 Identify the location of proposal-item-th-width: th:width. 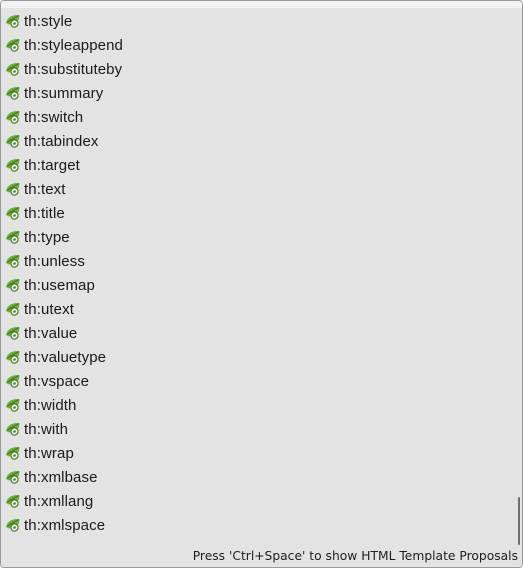
(258, 405).